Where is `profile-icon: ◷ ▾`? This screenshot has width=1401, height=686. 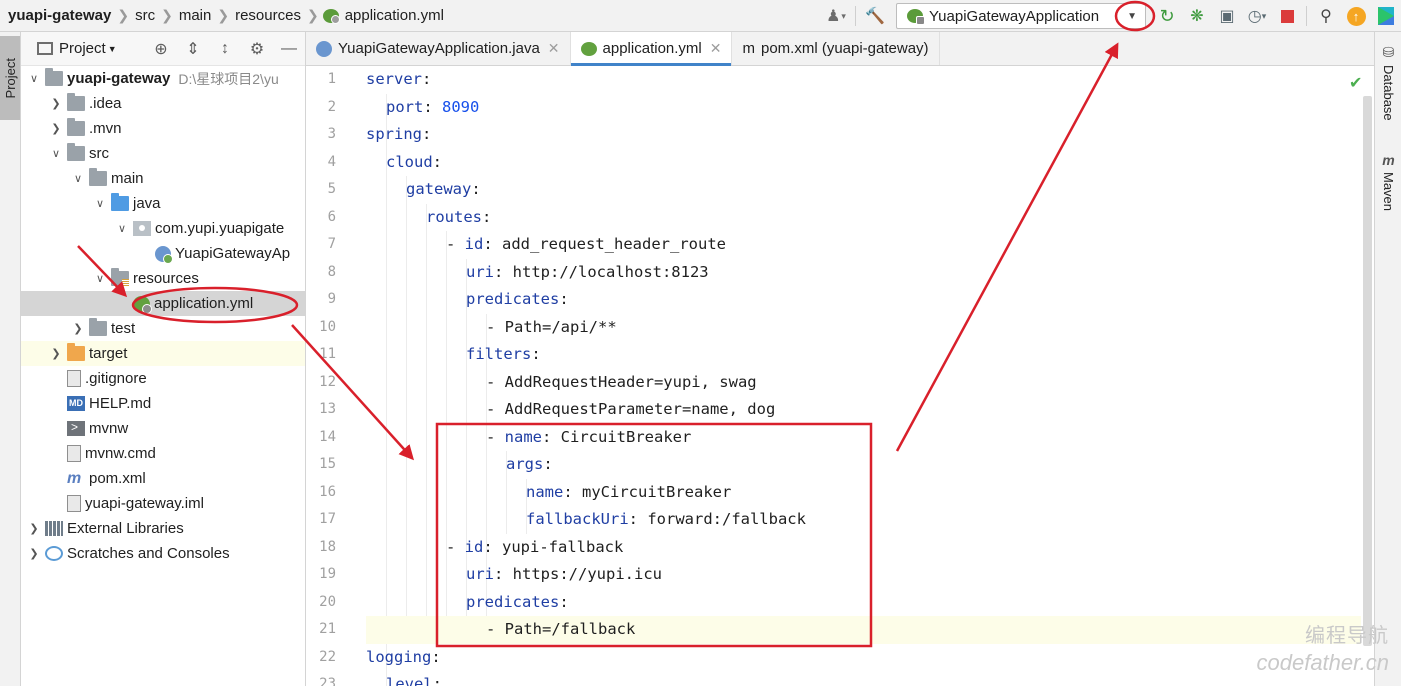 profile-icon: ◷ ▾ is located at coordinates (1257, 16).